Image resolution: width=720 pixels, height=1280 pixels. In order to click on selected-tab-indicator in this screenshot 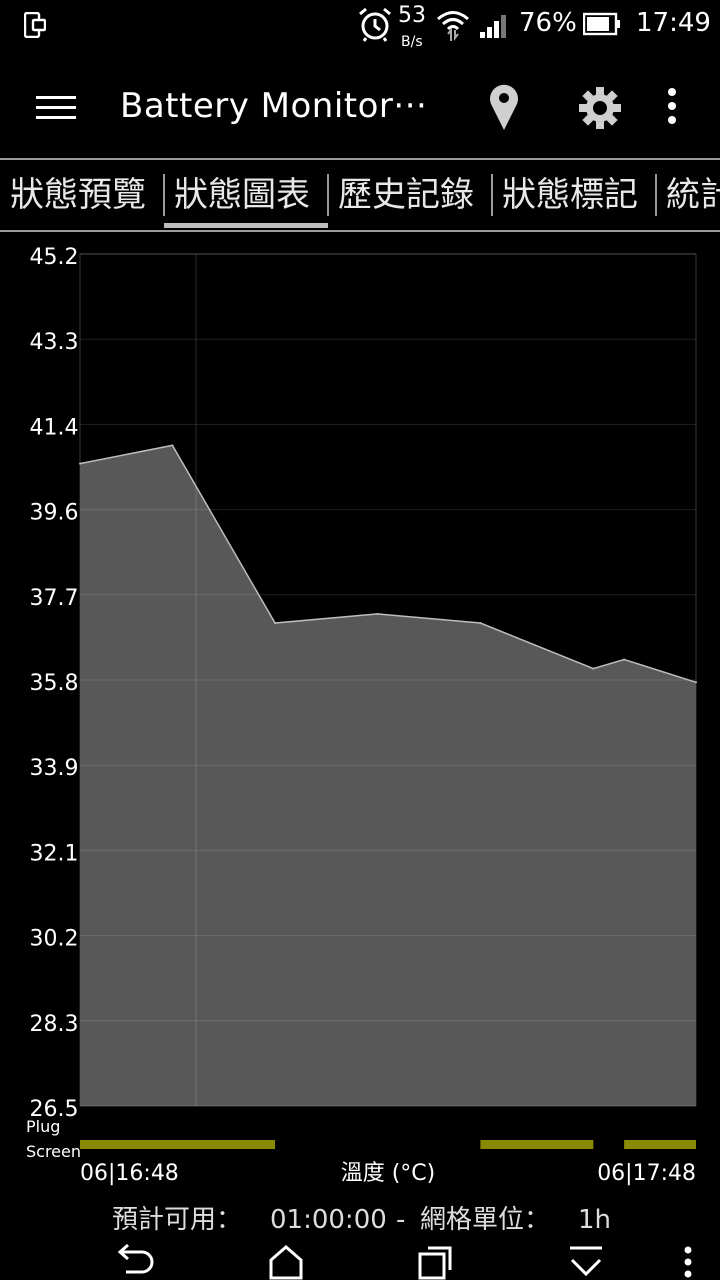, I will do `click(246, 225)`.